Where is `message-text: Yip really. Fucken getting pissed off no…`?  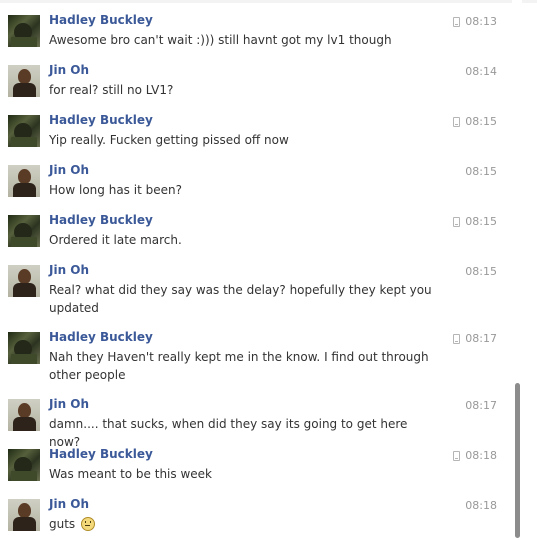
message-text: Yip really. Fucken getting pissed off no… is located at coordinates (169, 140).